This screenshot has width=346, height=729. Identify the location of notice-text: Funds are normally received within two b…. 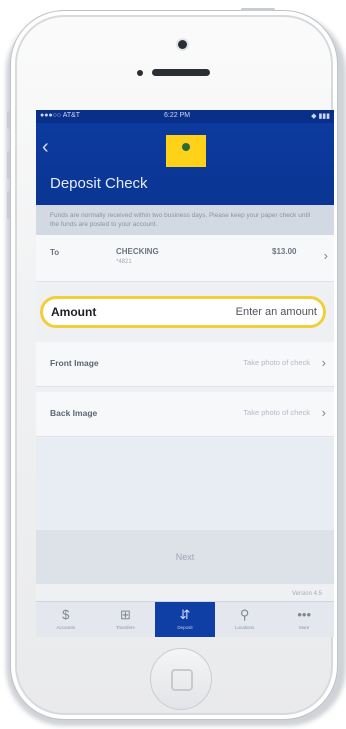
(180, 220).